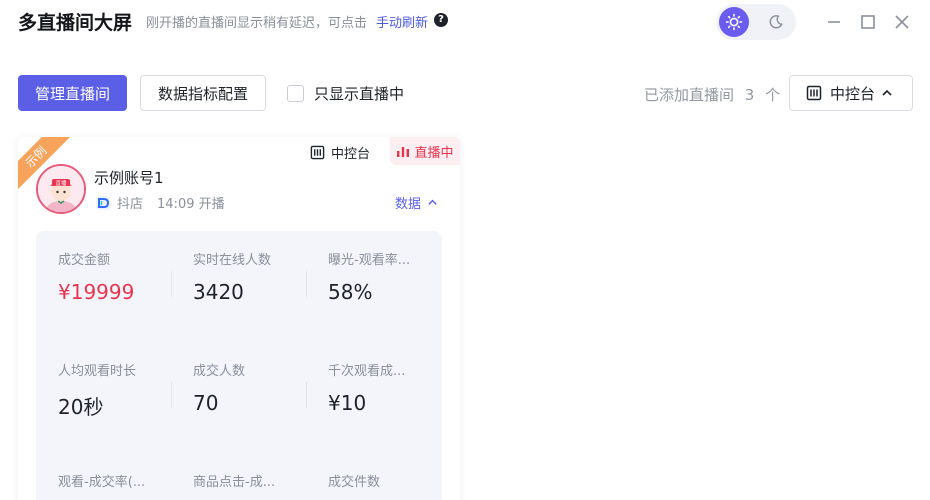  I want to click on start-time: 14:09 开播, so click(191, 204).